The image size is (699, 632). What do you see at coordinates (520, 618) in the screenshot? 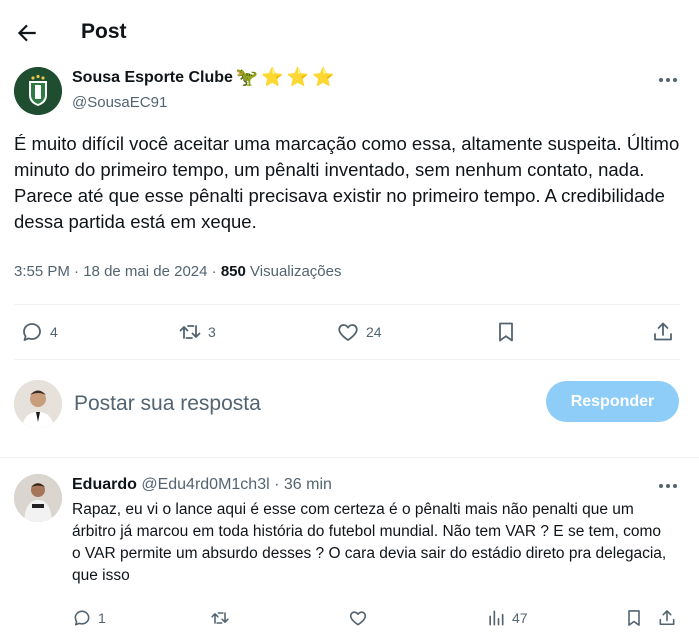
I see `views-count: 47` at bounding box center [520, 618].